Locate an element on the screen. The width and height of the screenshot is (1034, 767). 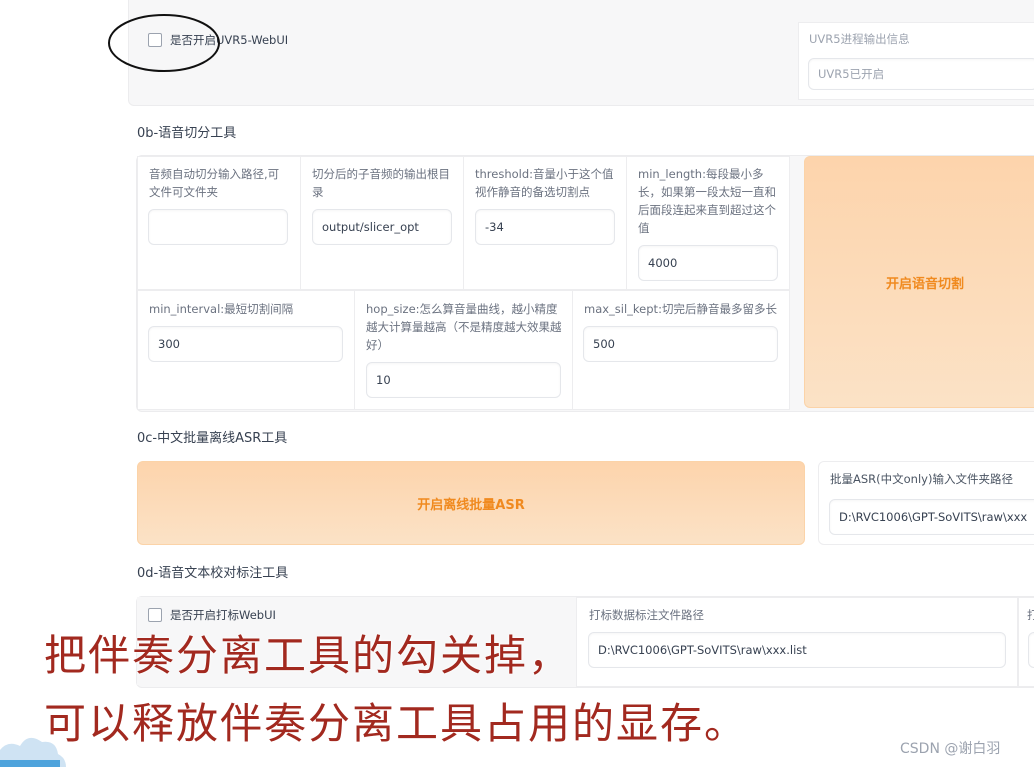
slicer-max-sil-kept-field: 500 is located at coordinates (680, 344).